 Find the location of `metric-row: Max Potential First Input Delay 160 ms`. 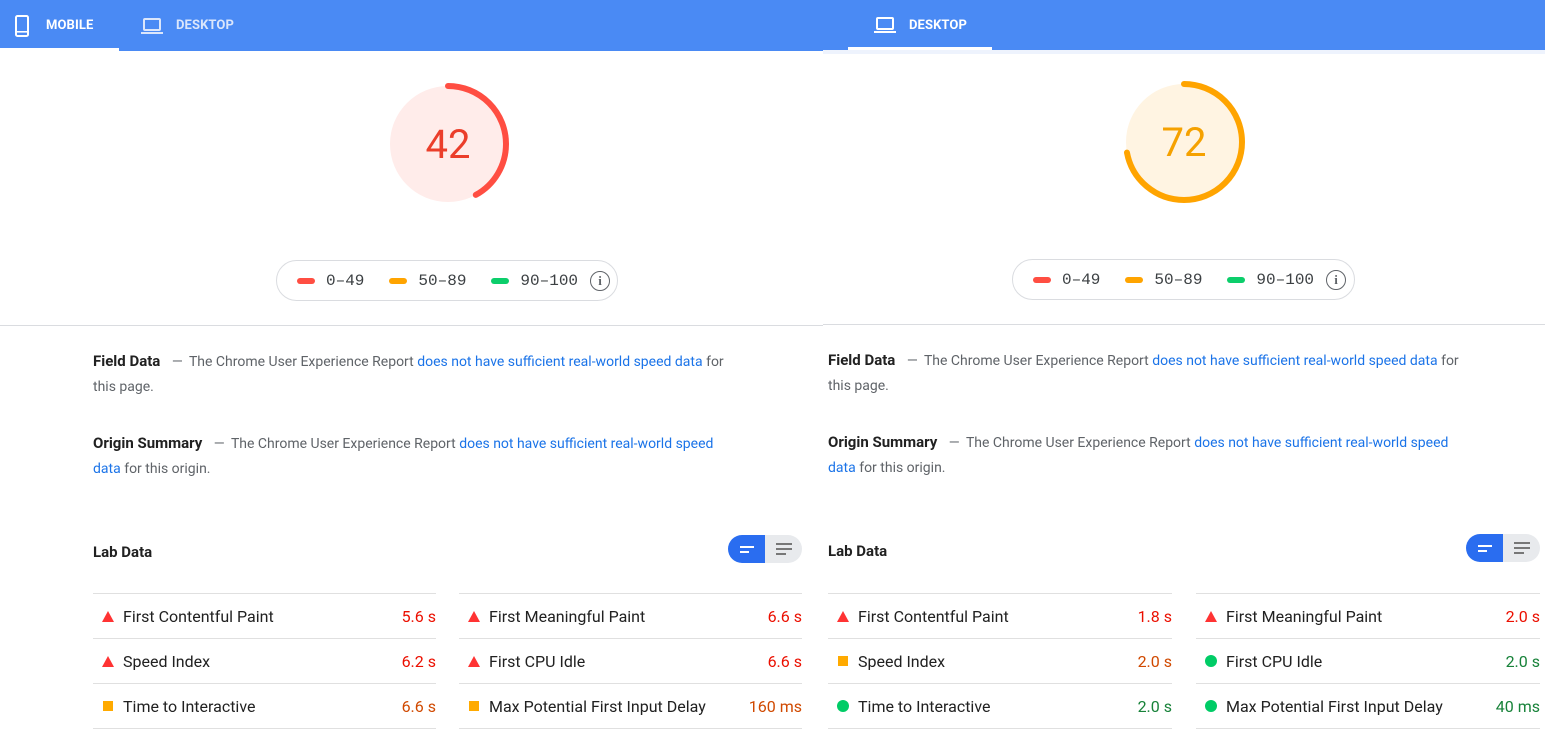

metric-row: Max Potential First Input Delay 160 ms is located at coordinates (630, 705).